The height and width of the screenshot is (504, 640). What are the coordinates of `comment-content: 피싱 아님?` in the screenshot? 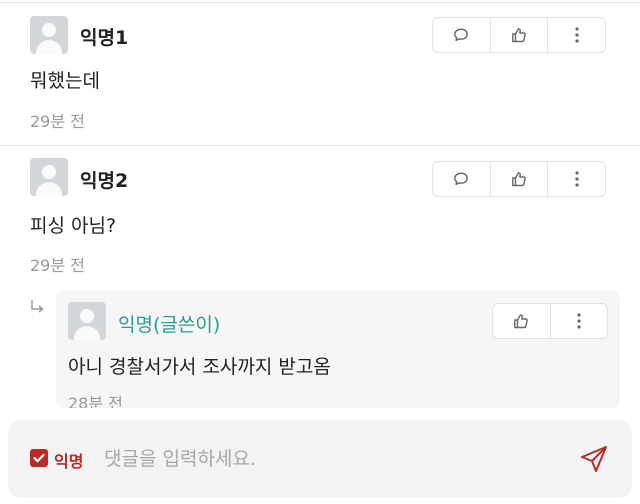 It's located at (73, 226).